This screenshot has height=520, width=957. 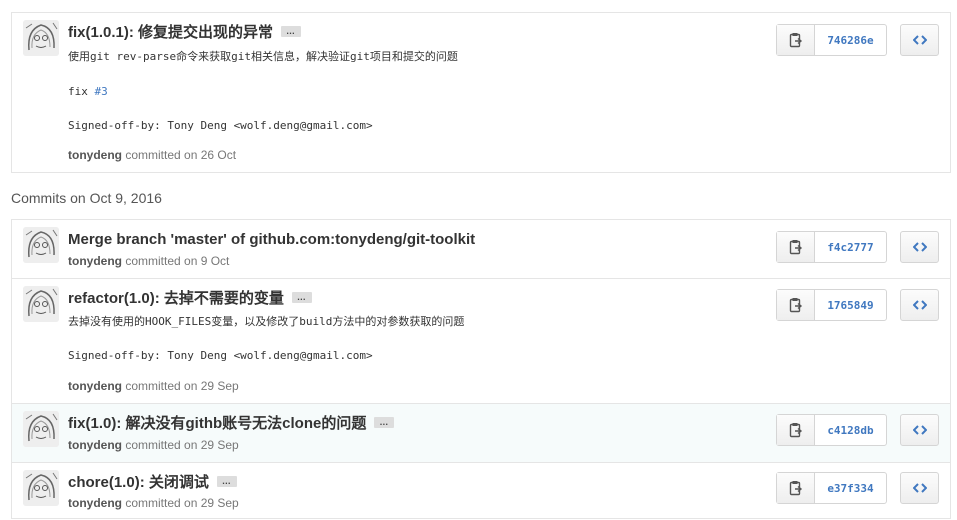 What do you see at coordinates (850, 488) in the screenshot?
I see `commit-sha-link: e37f334` at bounding box center [850, 488].